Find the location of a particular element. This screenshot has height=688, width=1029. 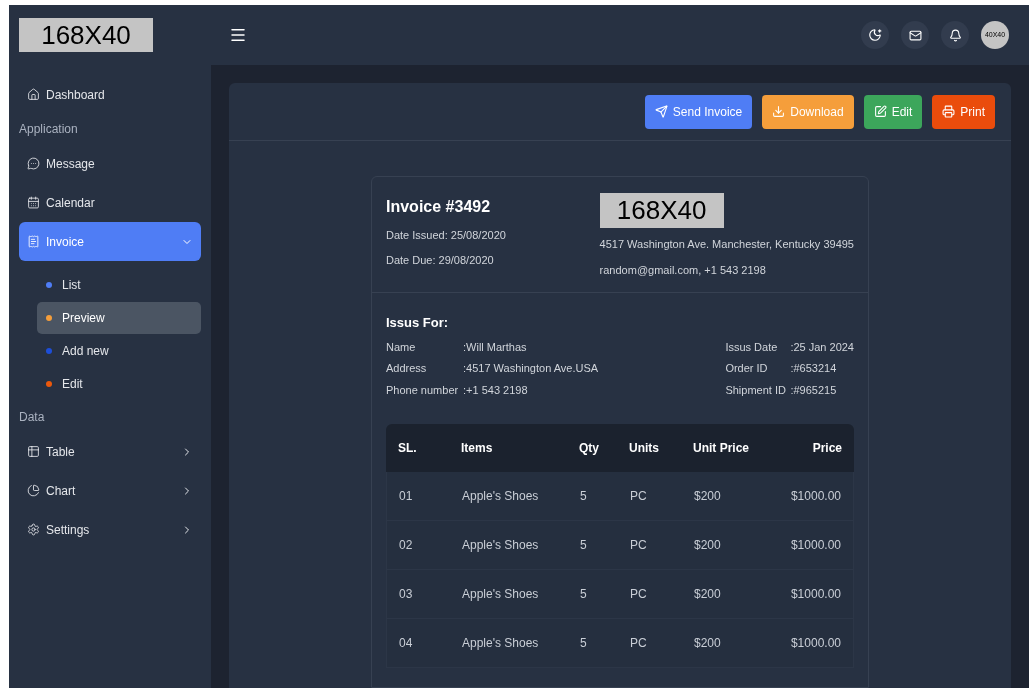

section-label: Data is located at coordinates (32, 417).